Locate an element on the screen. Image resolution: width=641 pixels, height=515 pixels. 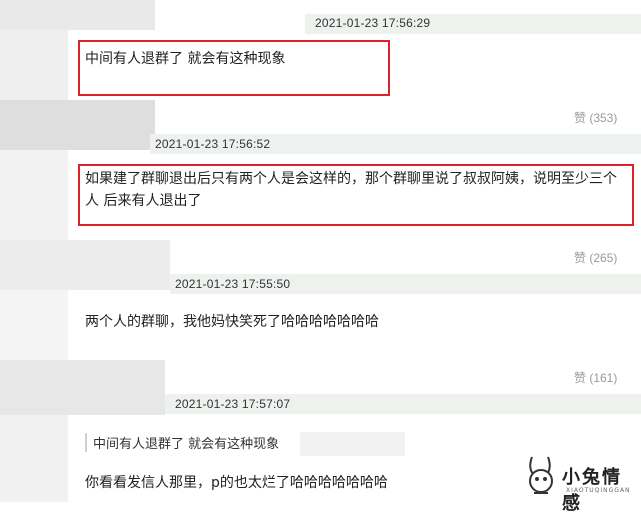
comment-text: 两个人的群聊，我他妈快笑死了哈哈哈哈哈哈哈 is located at coordinates (232, 322).